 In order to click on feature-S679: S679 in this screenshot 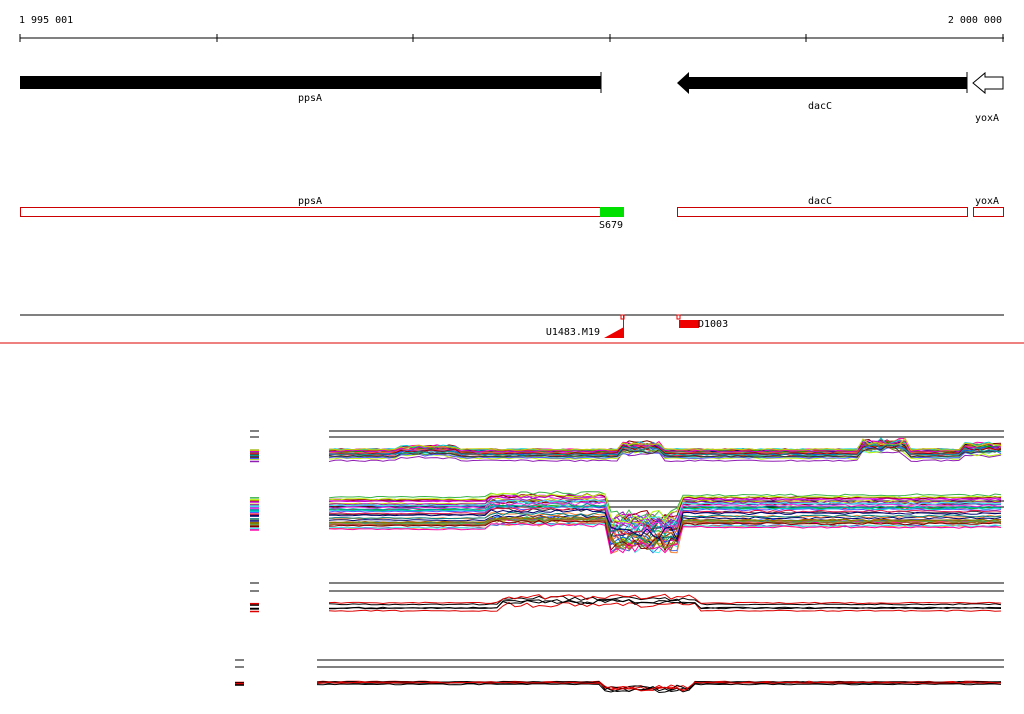, I will do `click(611, 219)`.